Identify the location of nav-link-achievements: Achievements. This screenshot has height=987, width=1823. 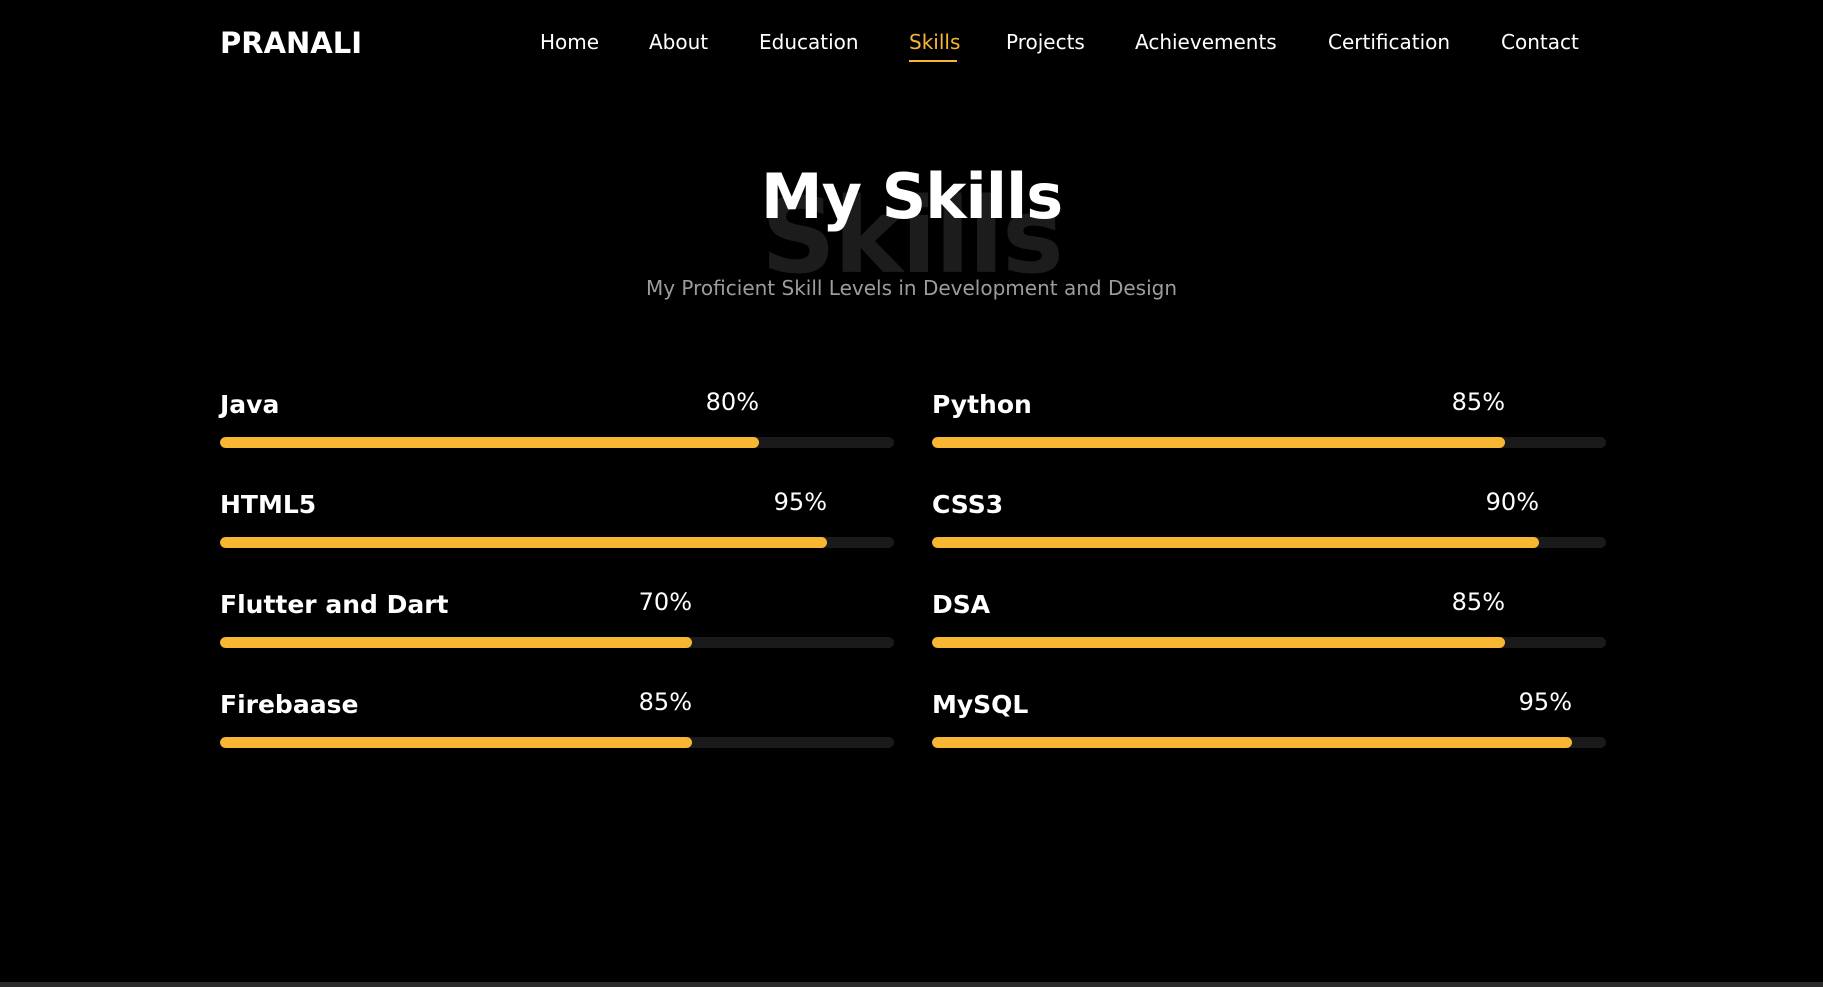
(1206, 42).